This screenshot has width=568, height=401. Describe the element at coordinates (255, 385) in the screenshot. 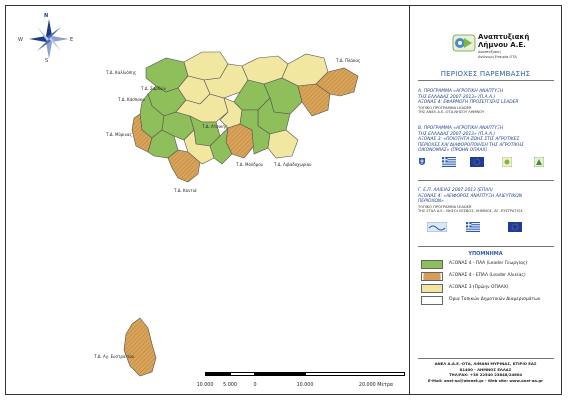

I see `scale-label: 0` at that location.